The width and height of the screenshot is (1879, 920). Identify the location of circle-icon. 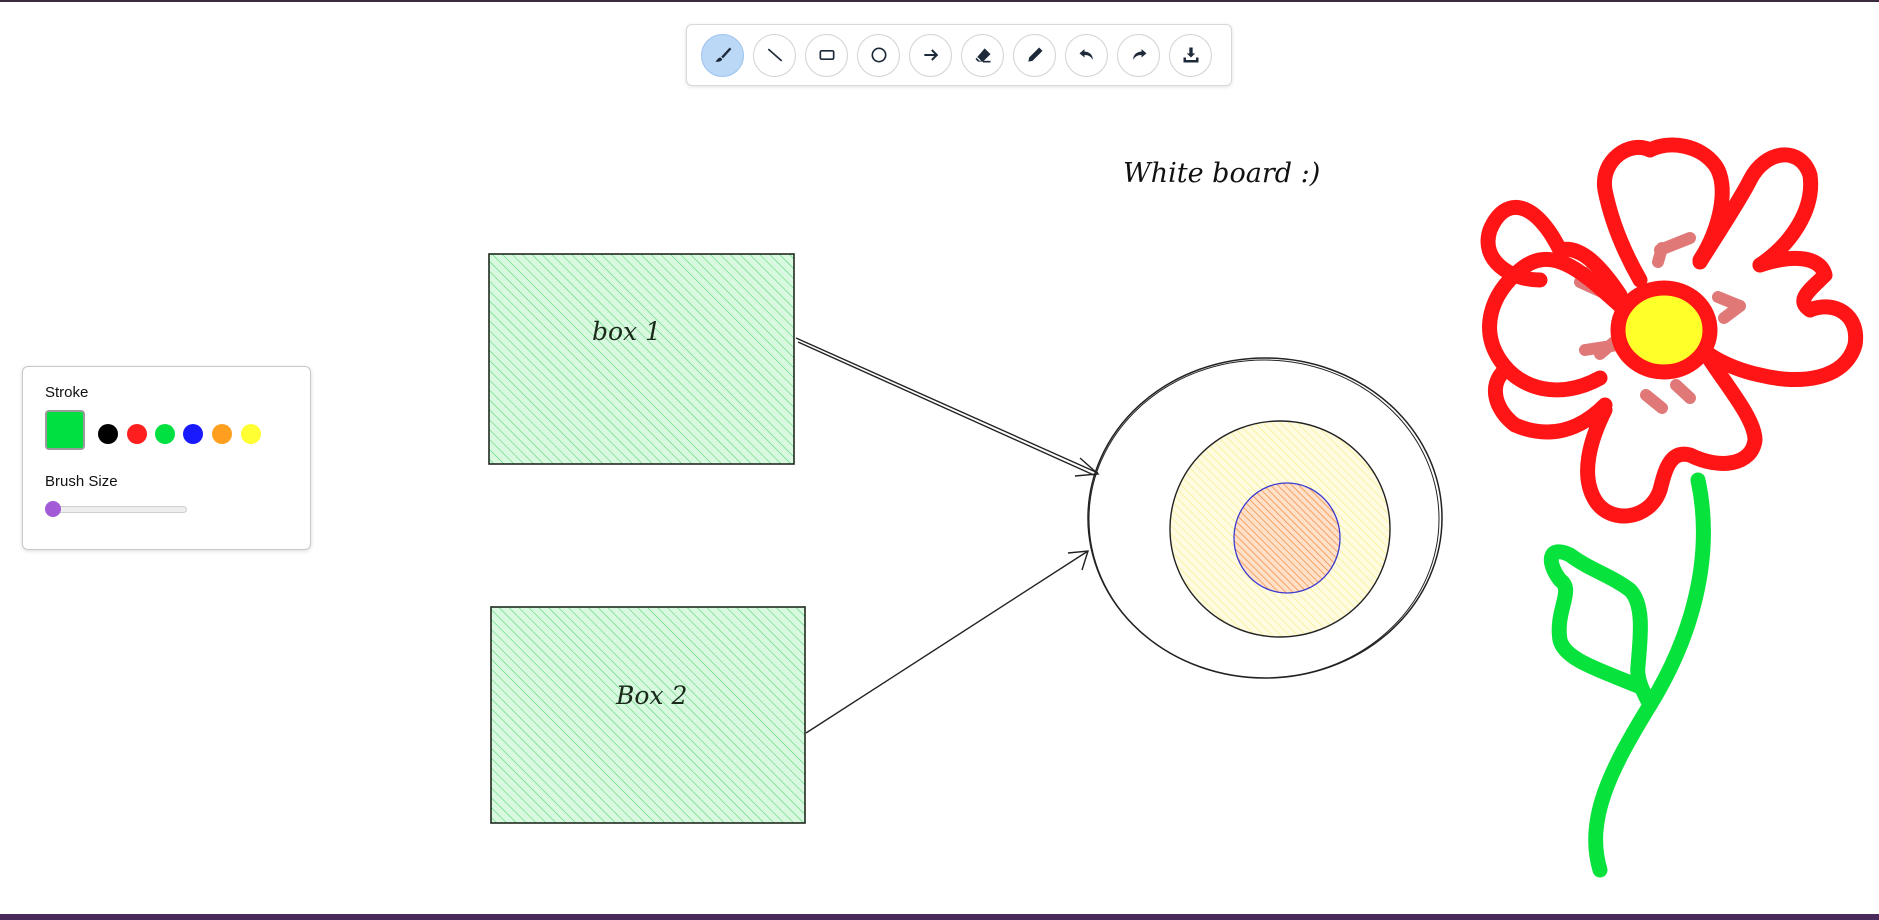
(878, 55).